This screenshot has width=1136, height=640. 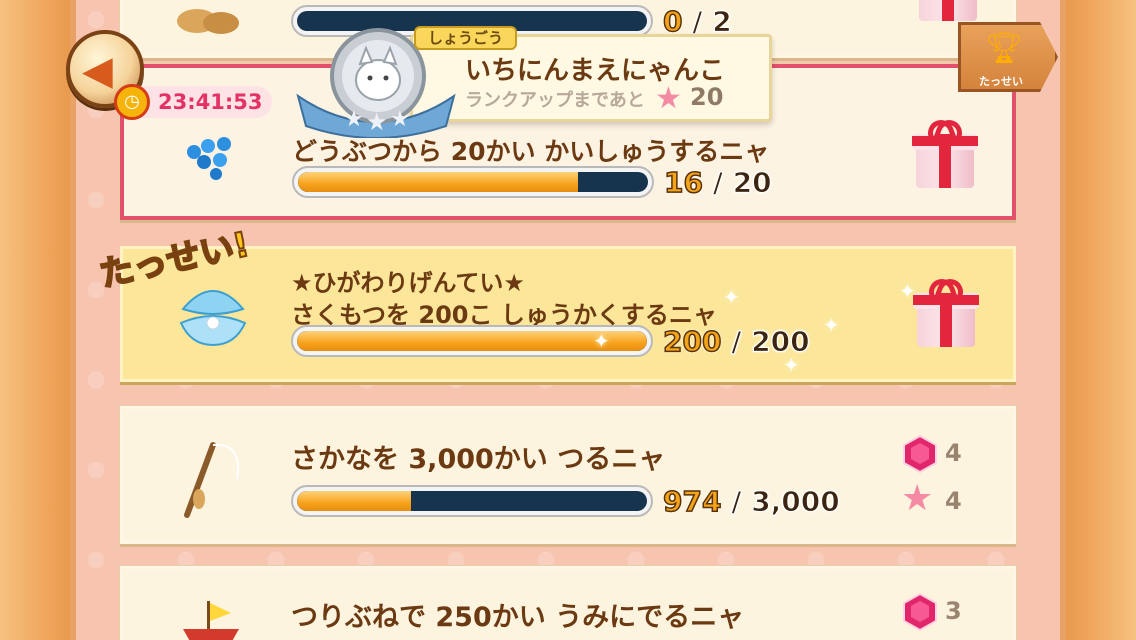 I want to click on mission-title: ★ひがわりげんてい★, so click(x=408, y=283).